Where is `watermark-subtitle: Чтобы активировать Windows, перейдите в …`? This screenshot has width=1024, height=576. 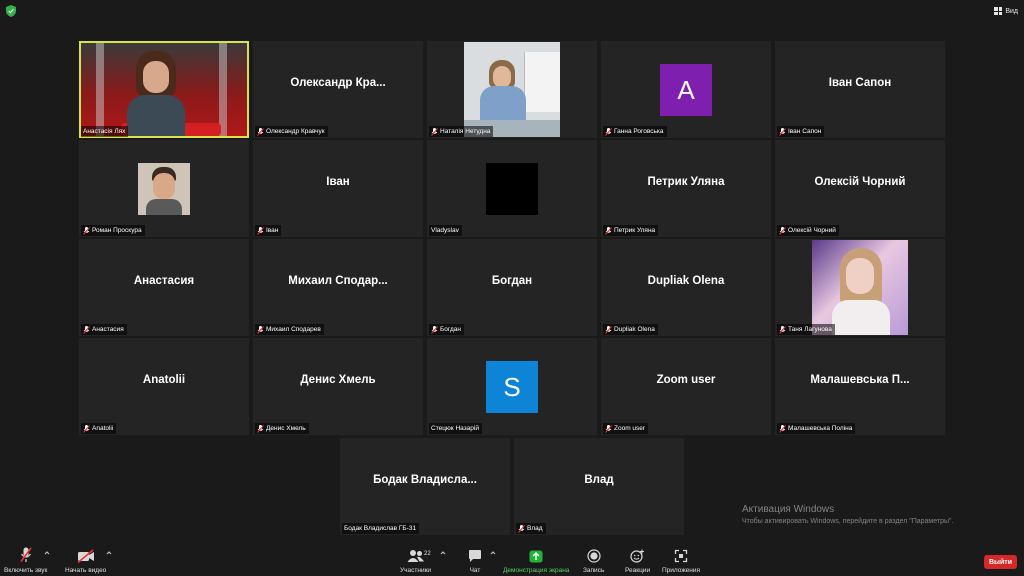
watermark-subtitle: Чтобы активировать Windows, перейдите в … is located at coordinates (848, 521).